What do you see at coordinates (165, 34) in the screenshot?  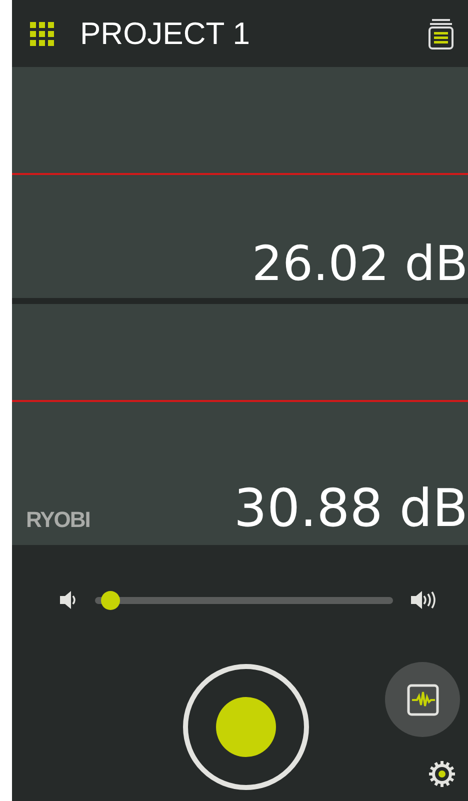 I see `project-title: PROJECT 1` at bounding box center [165, 34].